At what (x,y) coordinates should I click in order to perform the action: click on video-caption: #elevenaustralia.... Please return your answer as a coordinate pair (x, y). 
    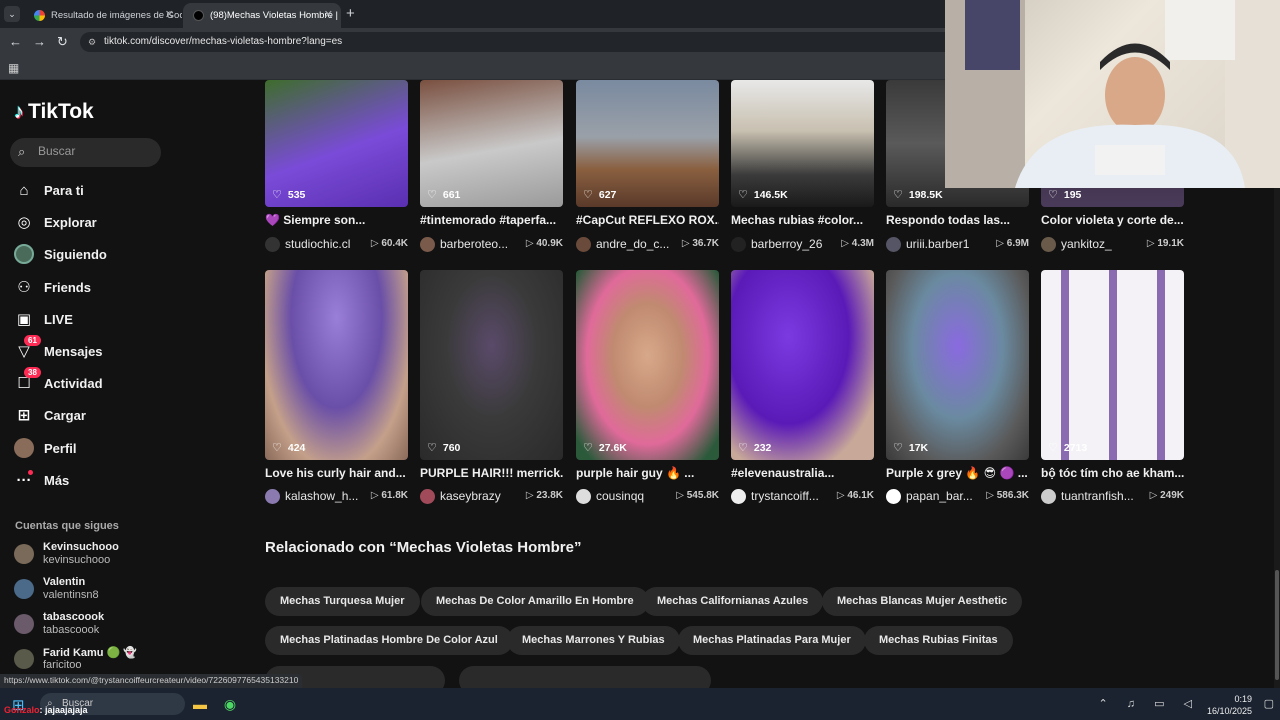
    Looking at the image, I should click on (802, 473).